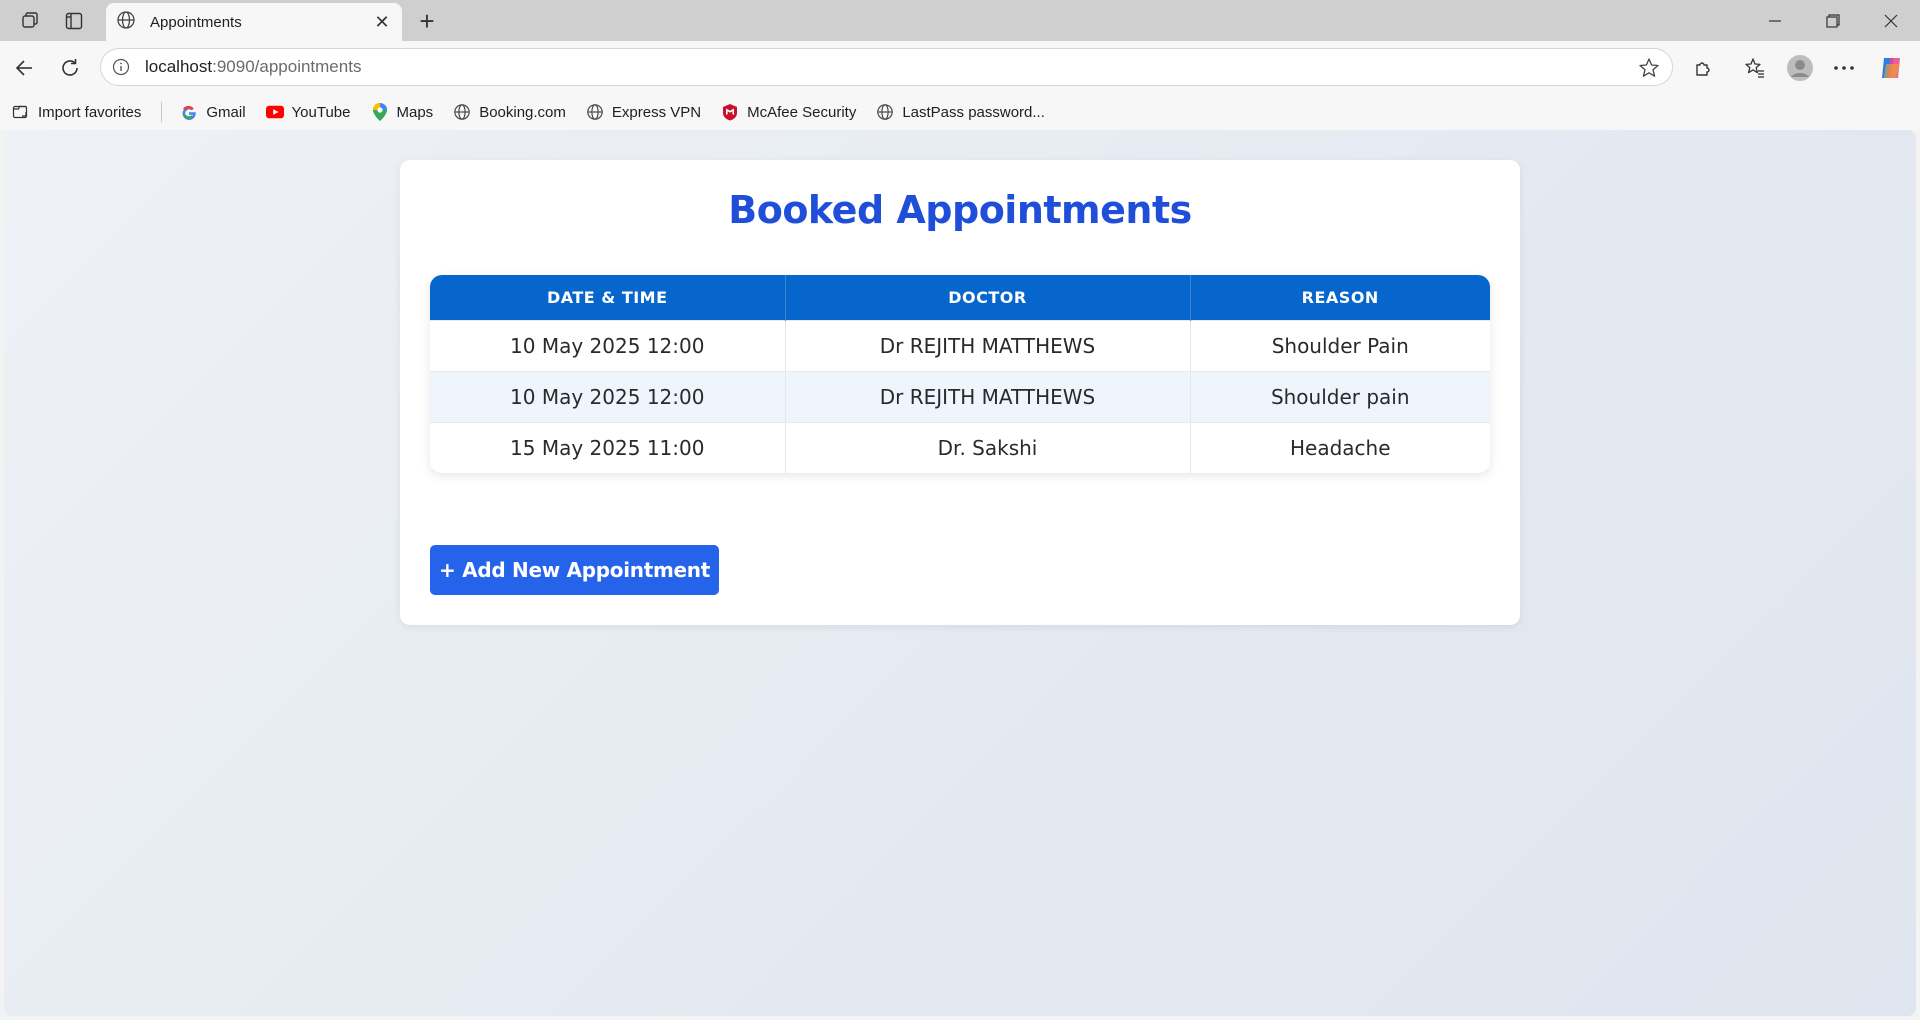 The width and height of the screenshot is (1920, 1020). I want to click on bookmark-label: Import favorites, so click(90, 112).